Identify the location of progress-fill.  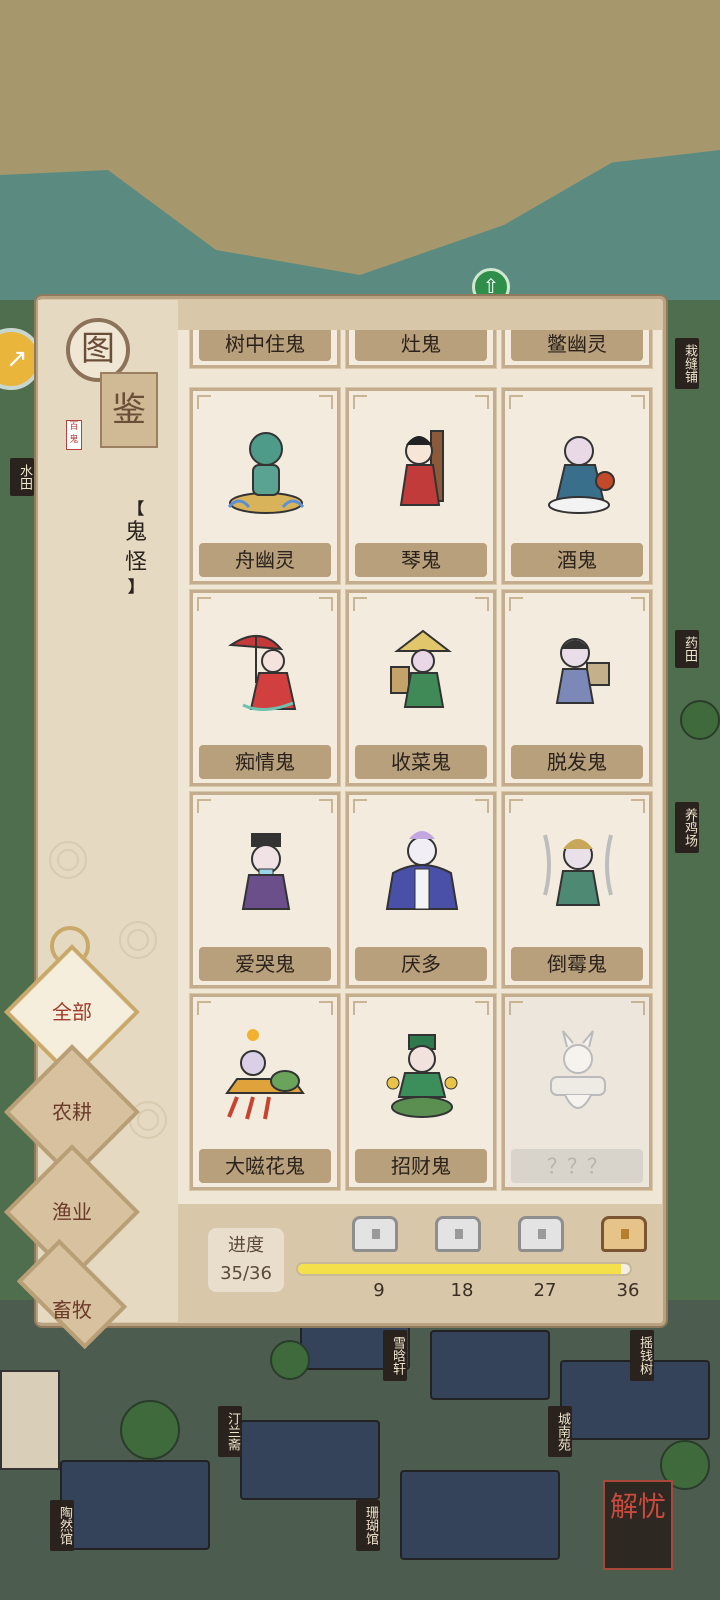
(459, 1269).